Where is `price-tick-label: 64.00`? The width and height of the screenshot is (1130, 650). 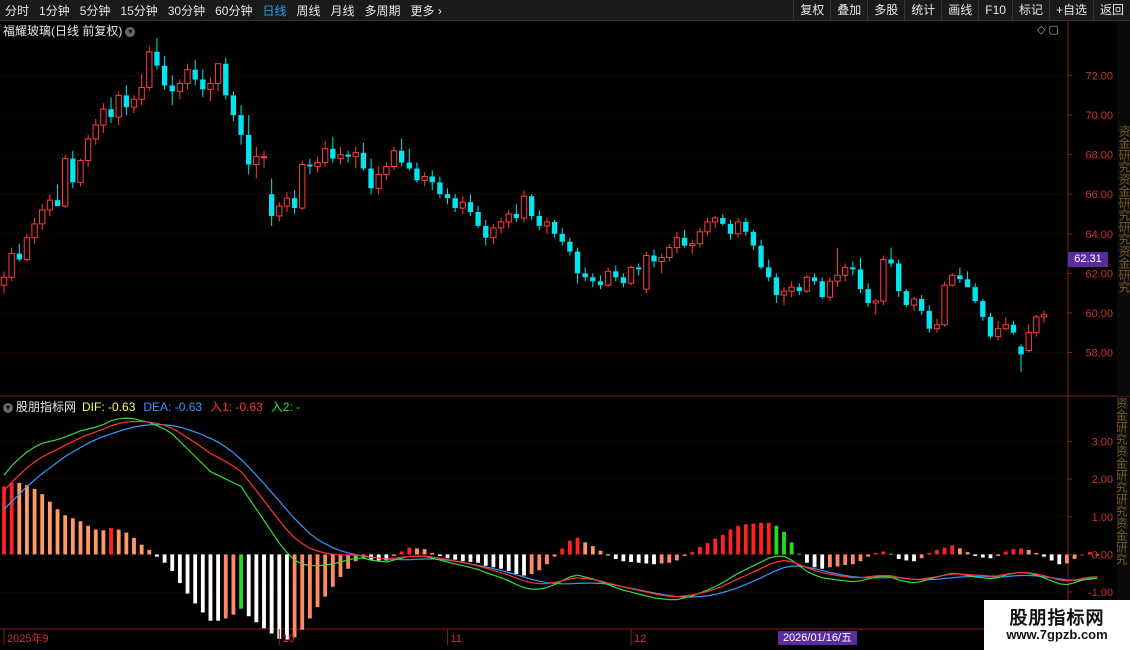
price-tick-label: 64.00 is located at coordinates (1099, 235).